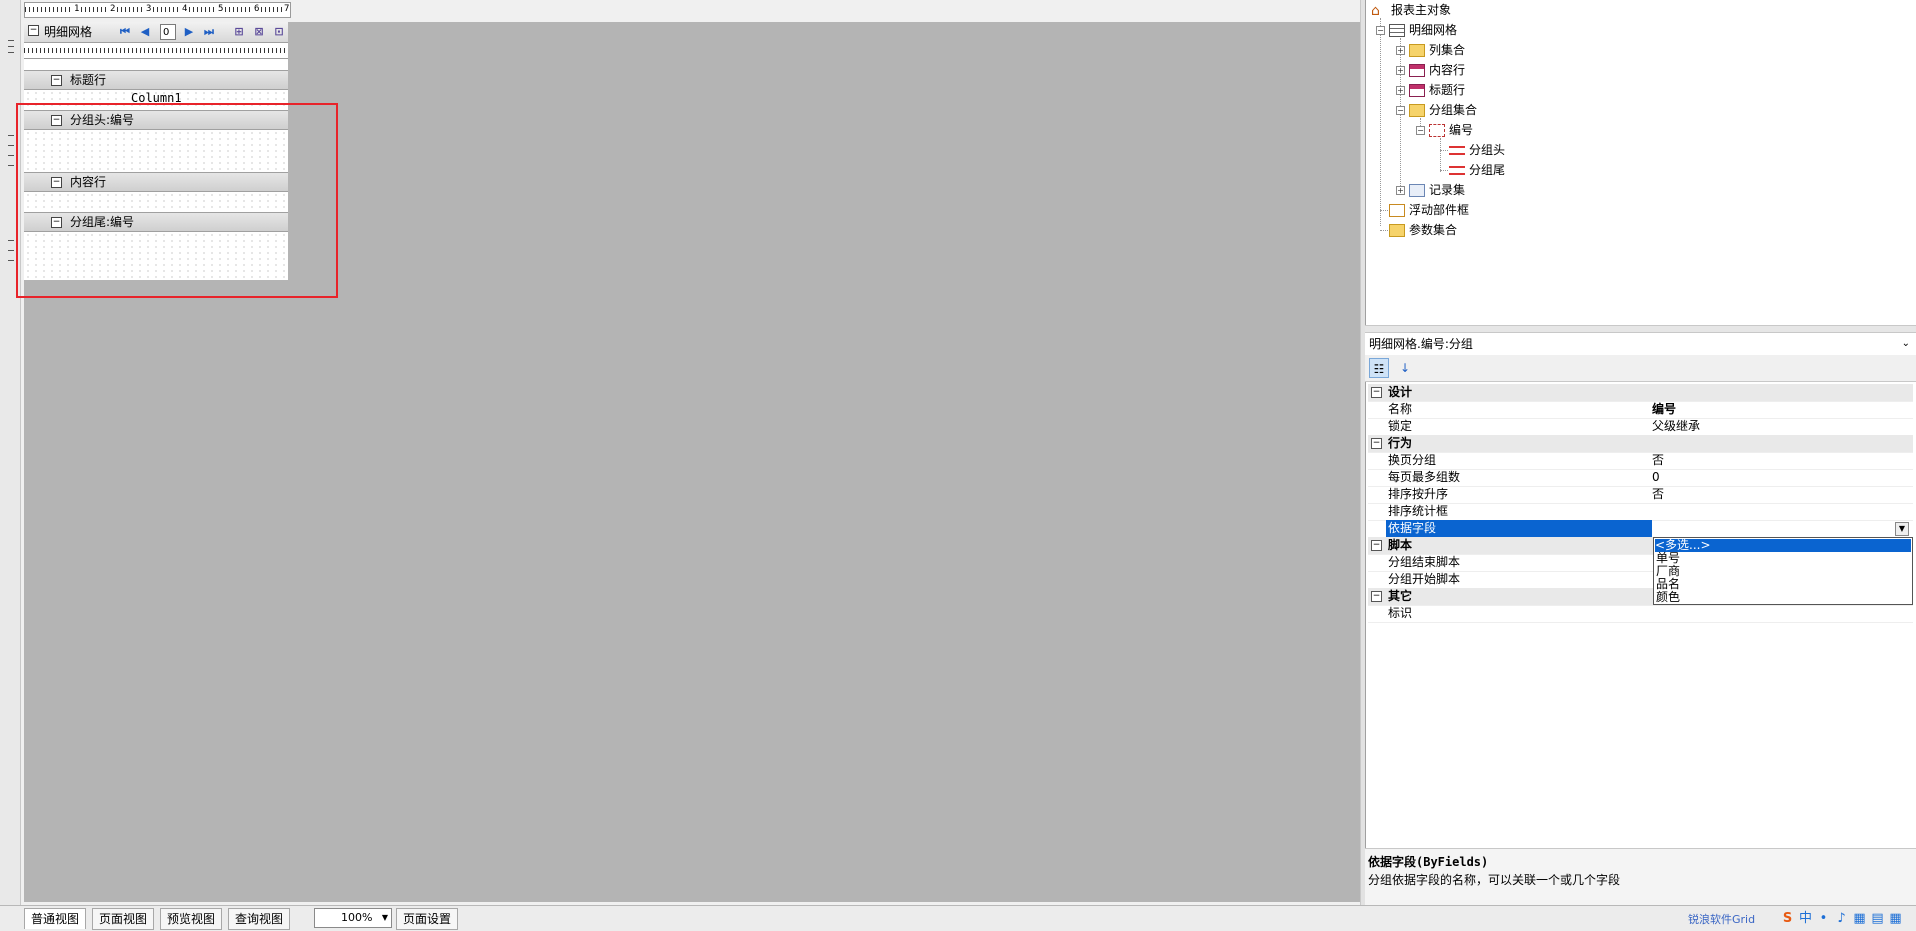 The image size is (1916, 931). Describe the element at coordinates (1859, 918) in the screenshot. I see `keyboard-icon: ▦` at that location.